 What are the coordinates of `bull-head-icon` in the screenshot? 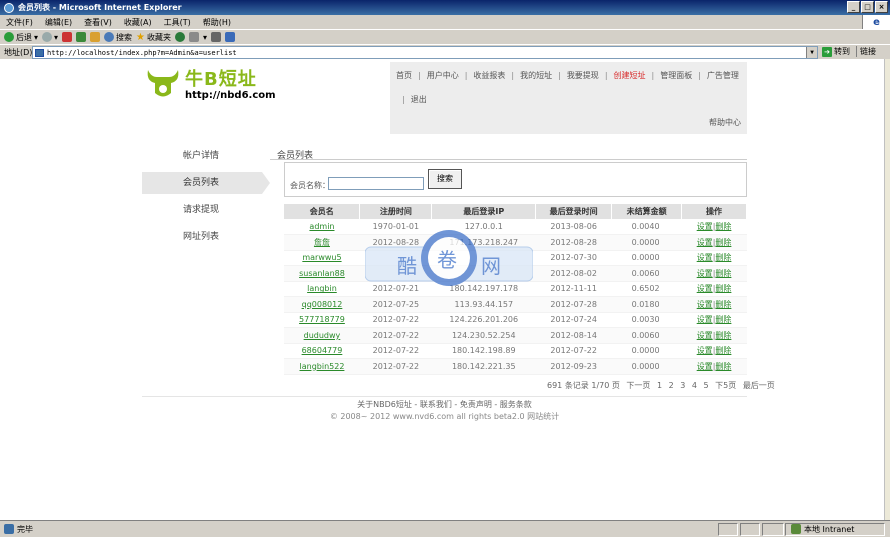 It's located at (163, 83).